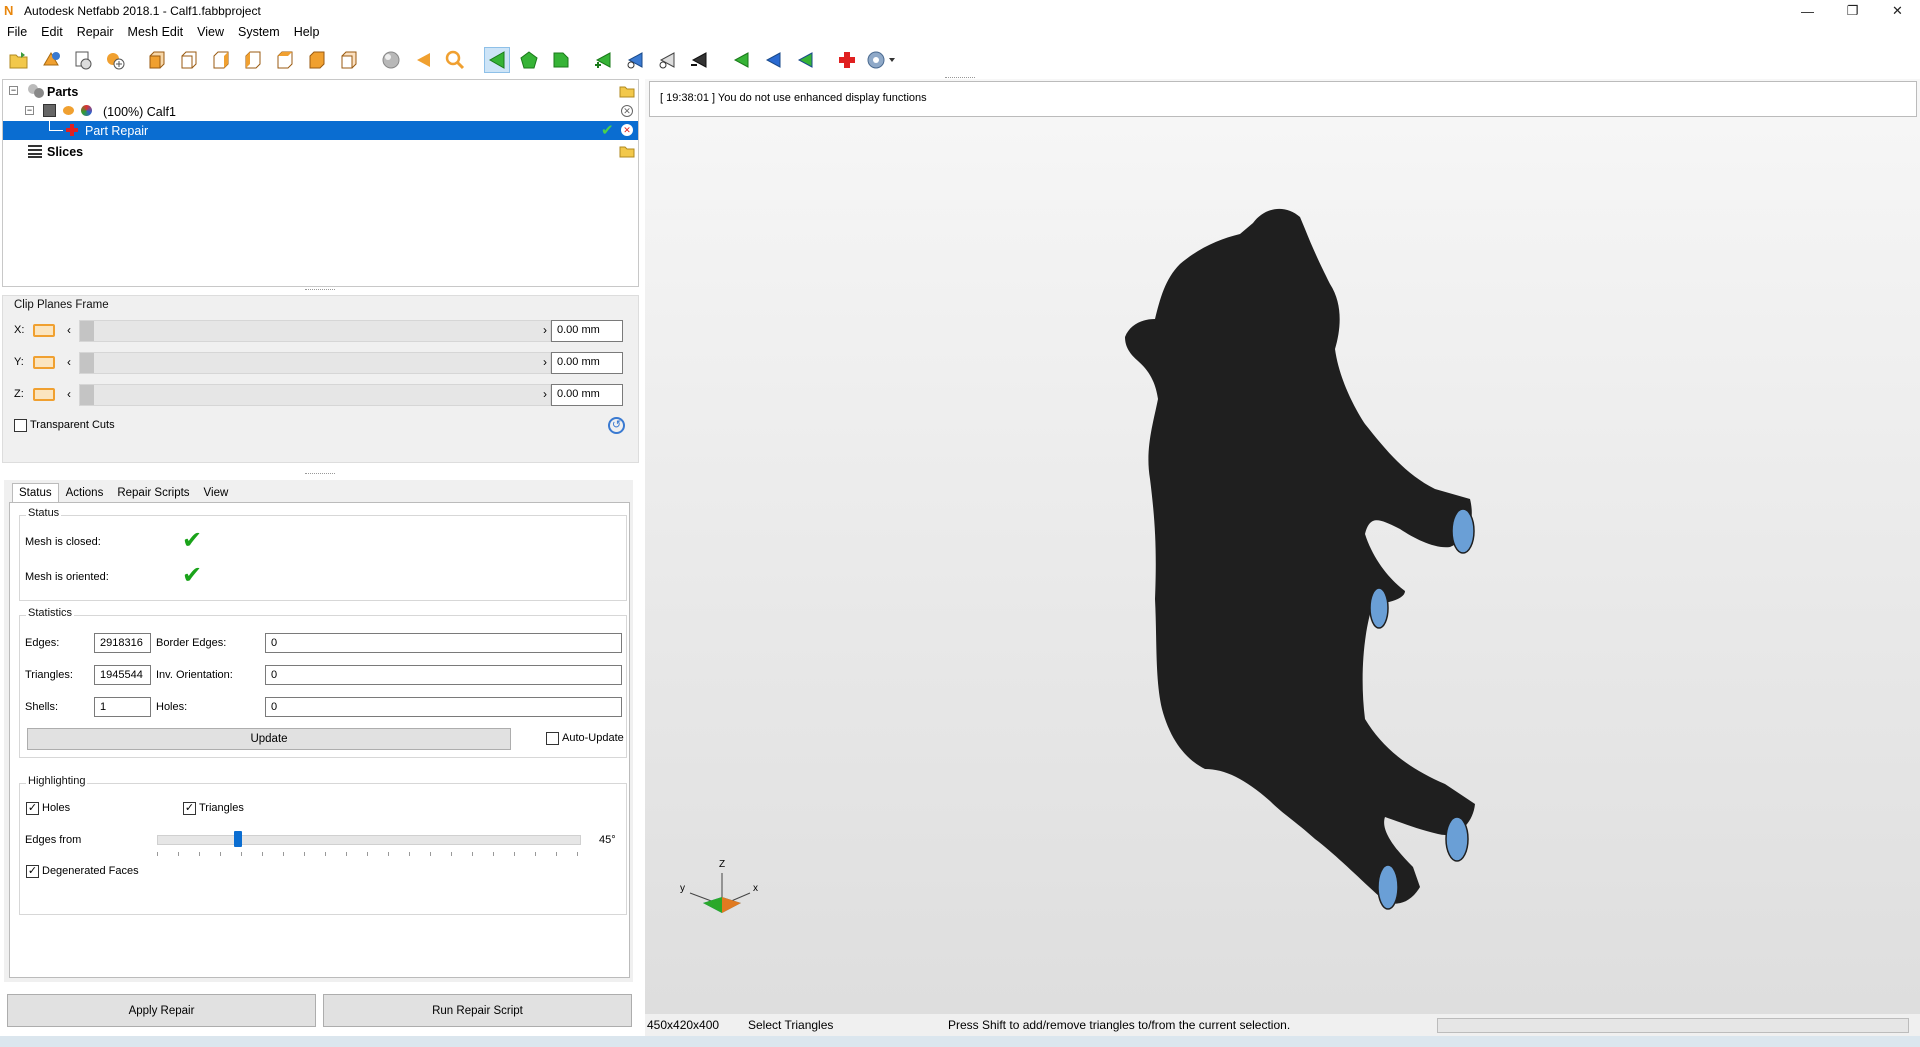  What do you see at coordinates (443, 675) in the screenshot?
I see `inv-orientation-field: 0` at bounding box center [443, 675].